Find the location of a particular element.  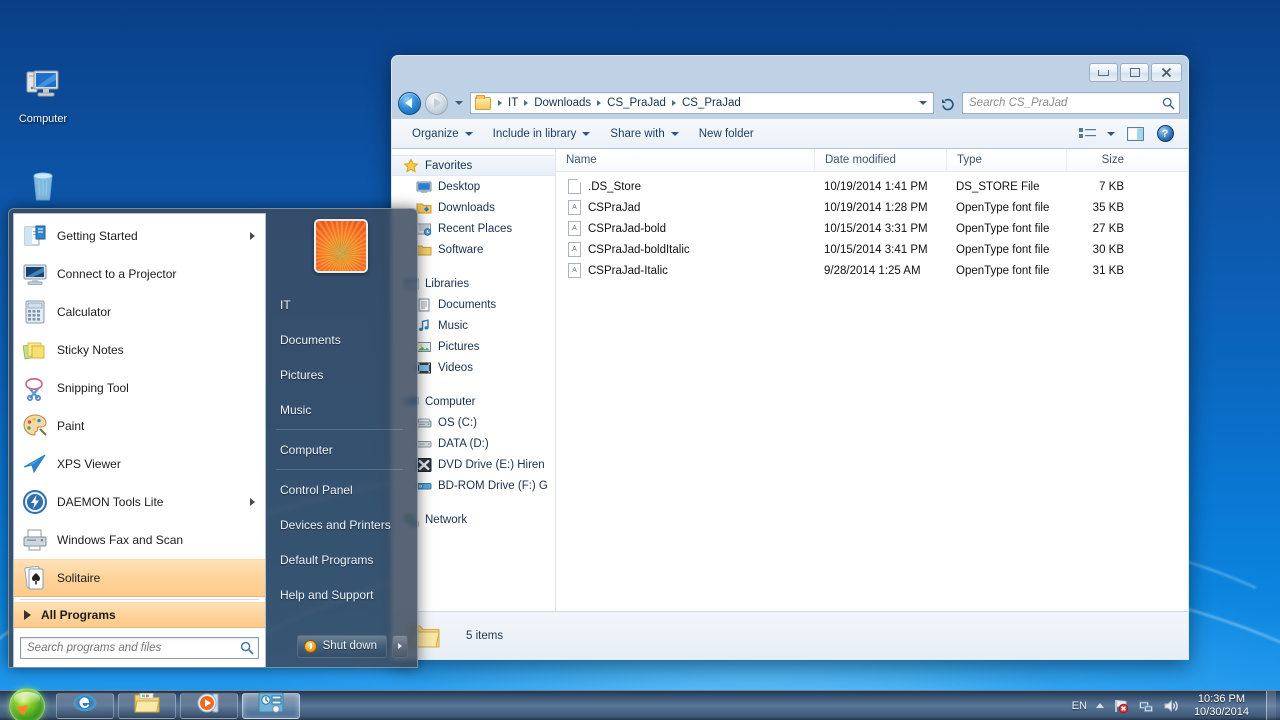

column-header-date-modified: Date modified is located at coordinates (880, 160).